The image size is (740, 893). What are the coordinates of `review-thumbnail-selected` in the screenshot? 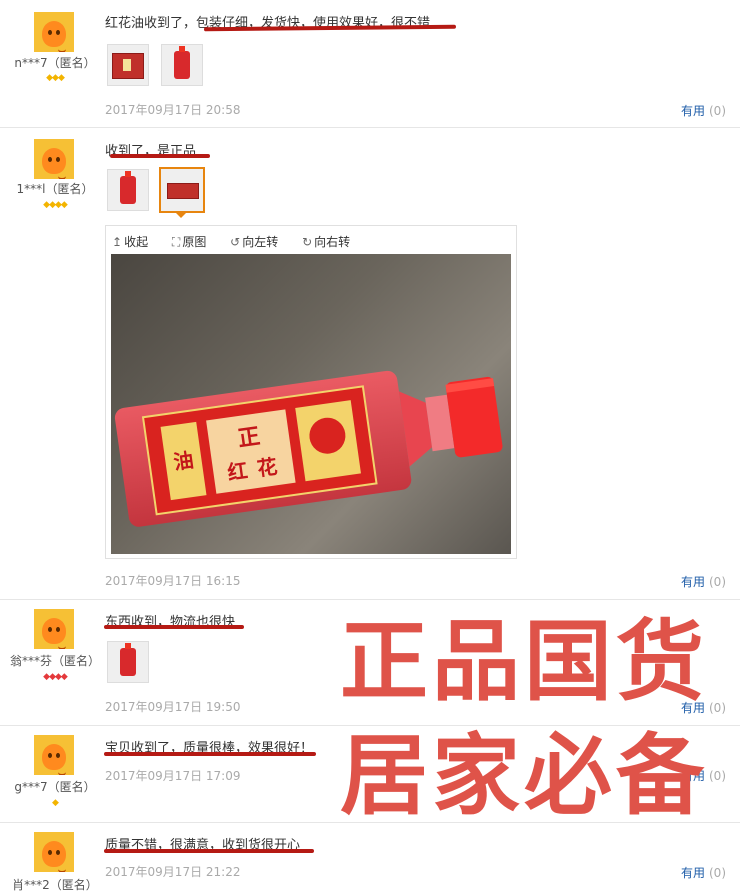 It's located at (182, 190).